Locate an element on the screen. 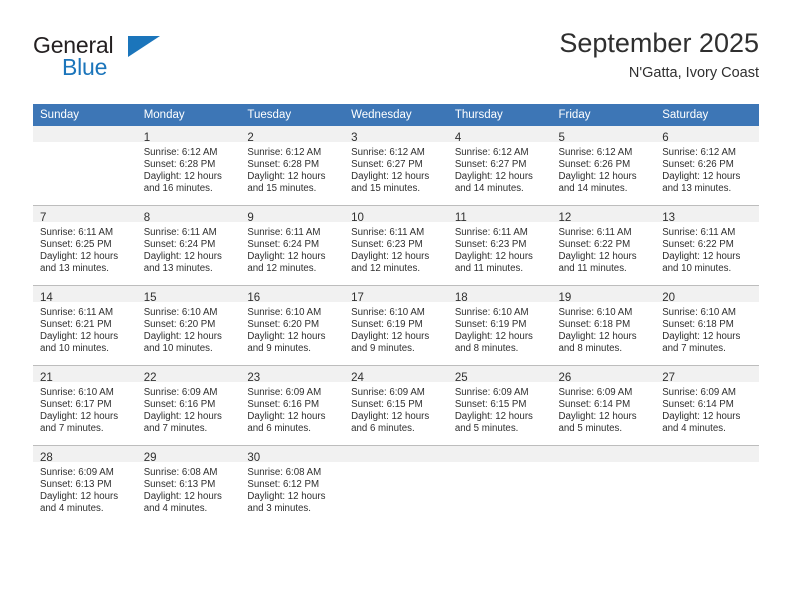 This screenshot has width=792, height=612. day-number-strip: 23 is located at coordinates (292, 375).